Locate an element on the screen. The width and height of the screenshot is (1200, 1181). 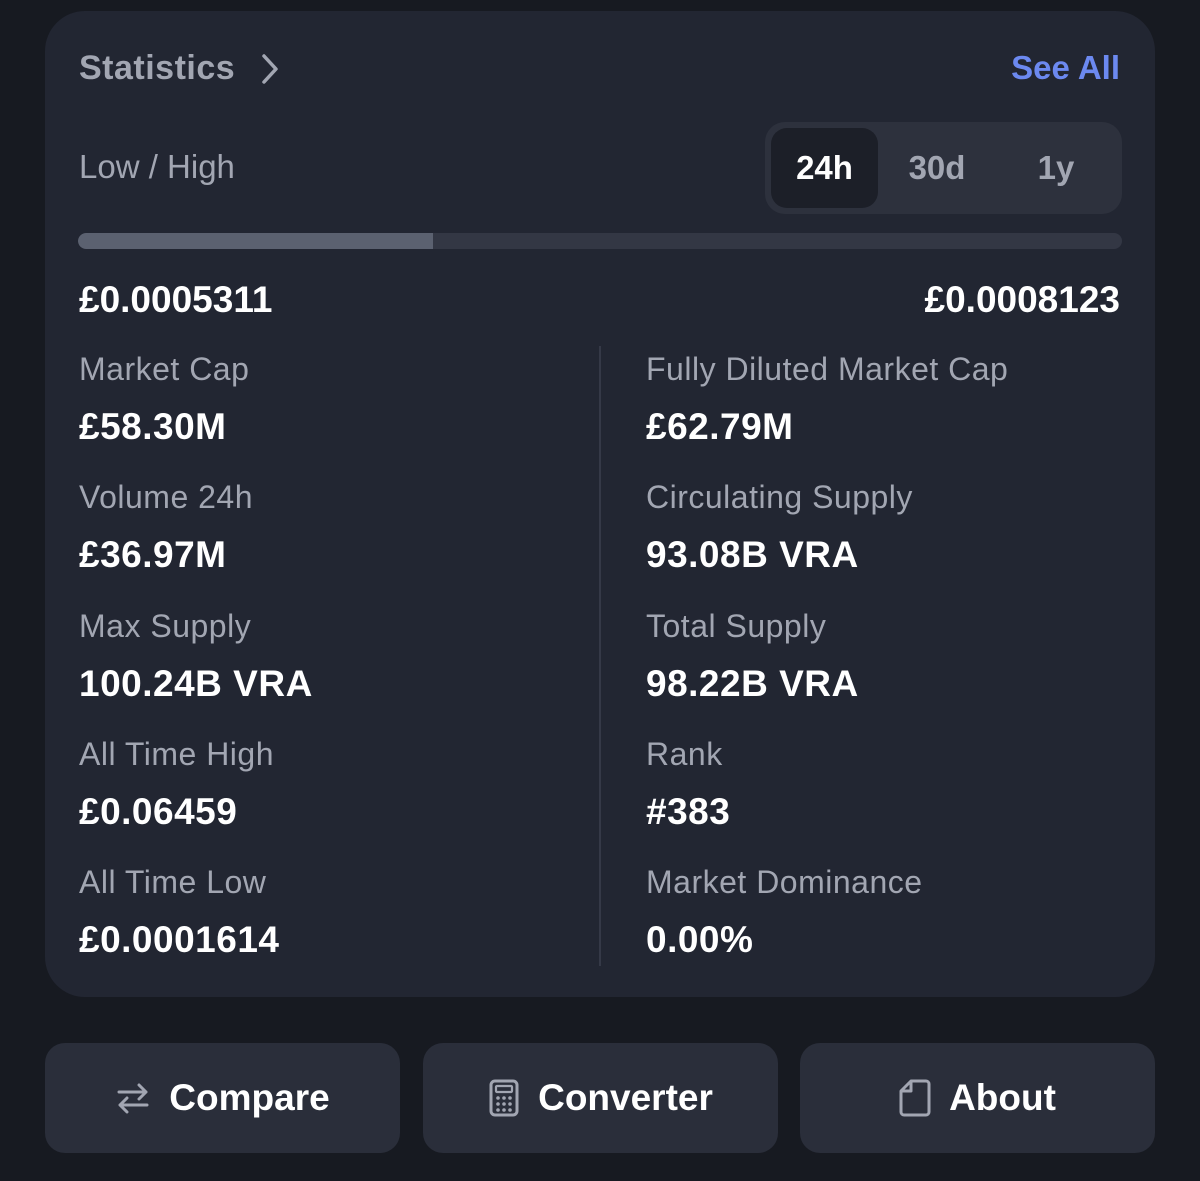
range-bar-fill is located at coordinates (255, 241).